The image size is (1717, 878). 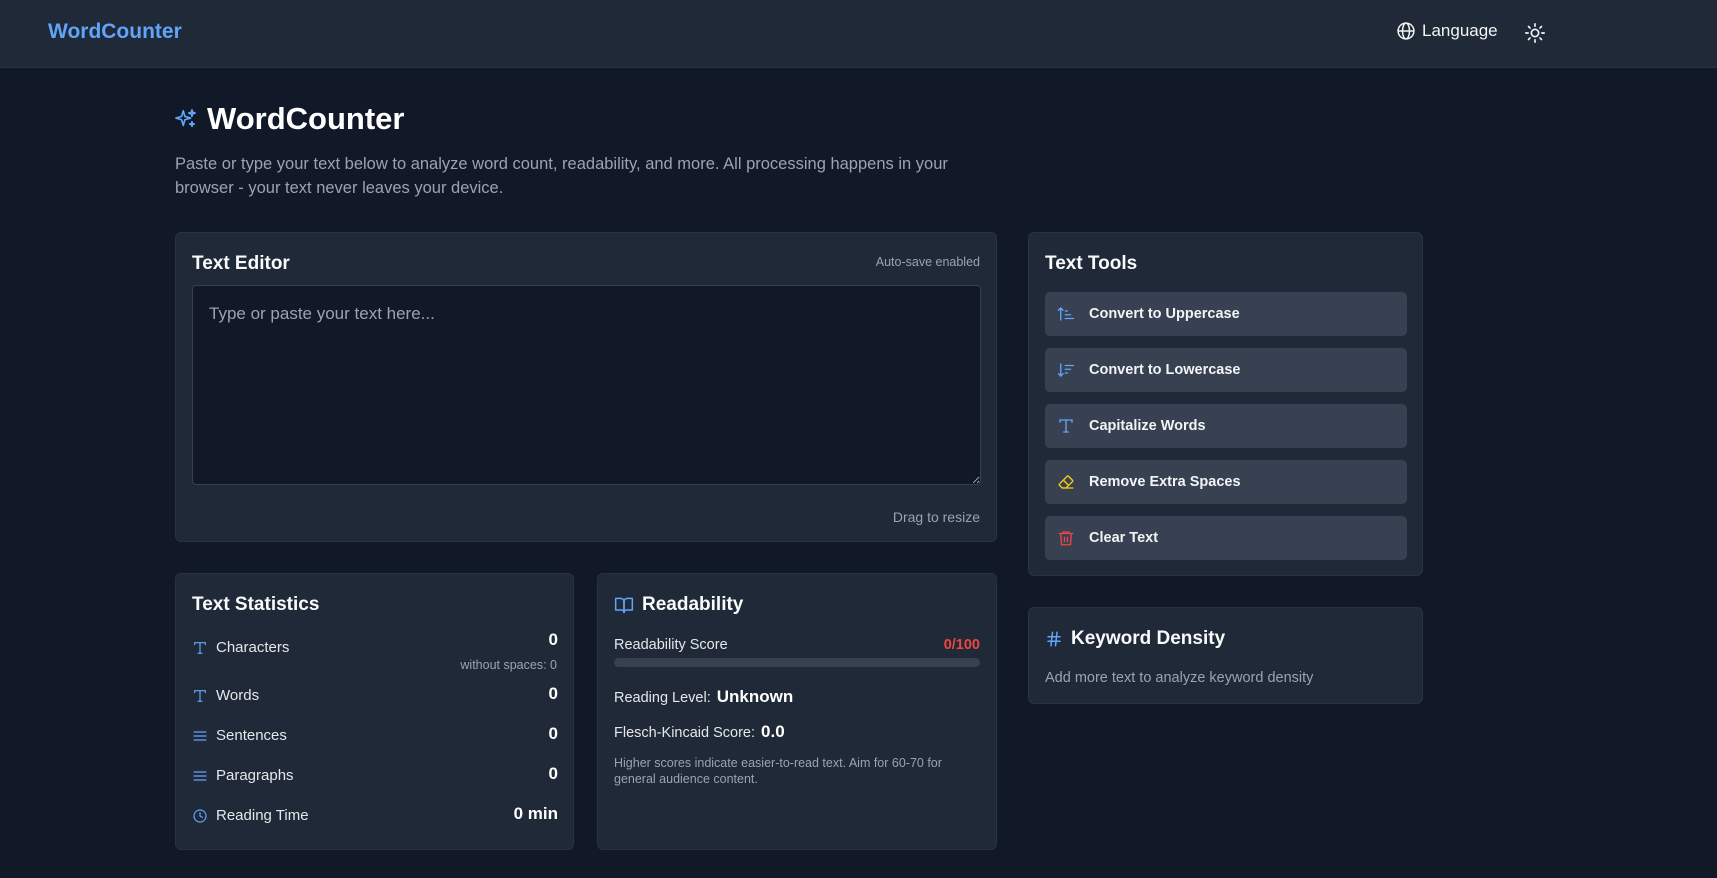 What do you see at coordinates (797, 662) in the screenshot?
I see `readability-progress-bar` at bounding box center [797, 662].